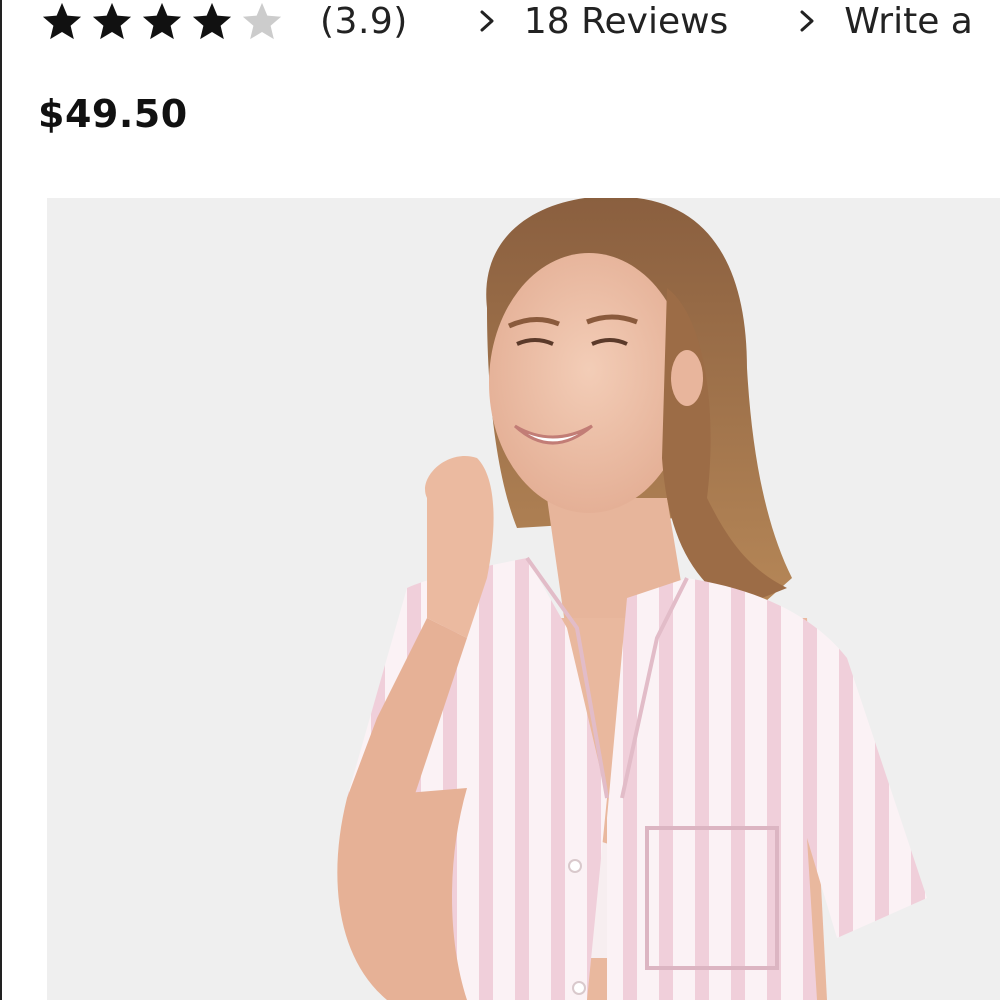 The image size is (1000, 1000). I want to click on star-empty-icon, so click(262, 21).